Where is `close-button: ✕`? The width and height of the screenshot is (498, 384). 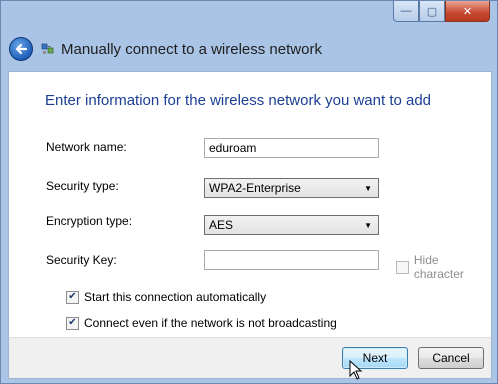
close-button: ✕ is located at coordinates (467, 11).